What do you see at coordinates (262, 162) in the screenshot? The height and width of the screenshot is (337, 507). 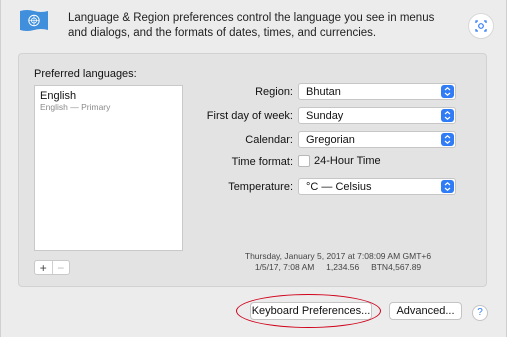 I see `time-format-label: Time format:` at bounding box center [262, 162].